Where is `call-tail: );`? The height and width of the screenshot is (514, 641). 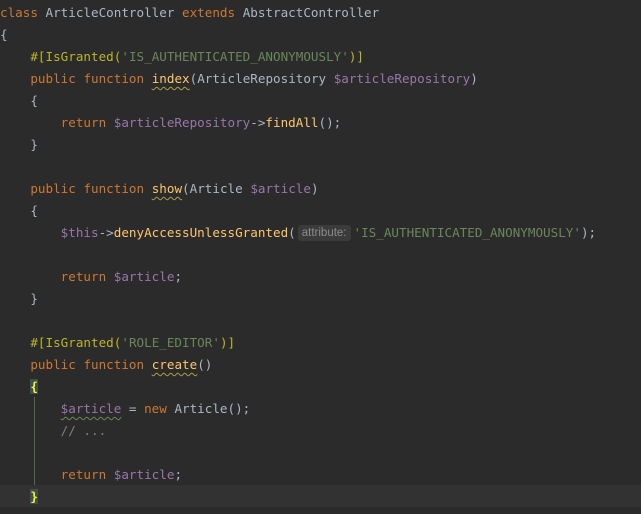 call-tail: ); is located at coordinates (588, 232).